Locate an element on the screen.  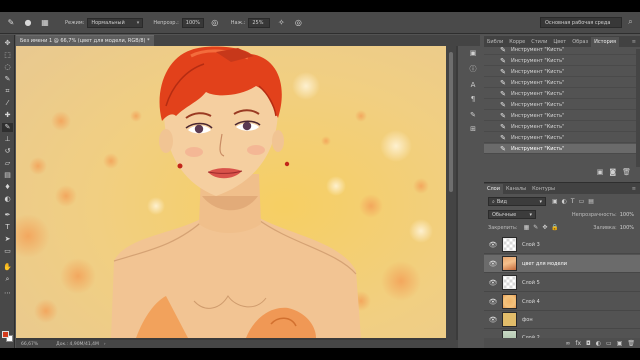
layer-row: 👁 Слой 5 is located at coordinates (562, 283).